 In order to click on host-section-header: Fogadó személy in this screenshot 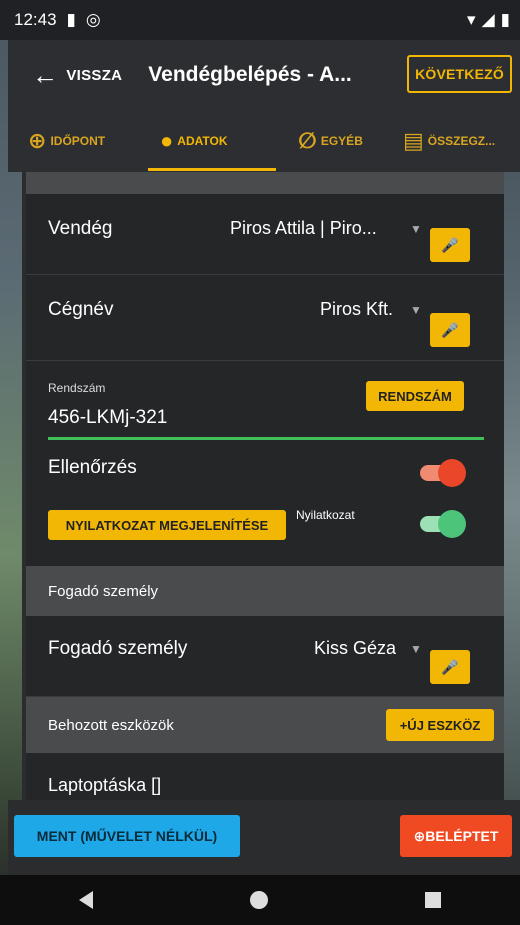, I will do `click(265, 591)`.